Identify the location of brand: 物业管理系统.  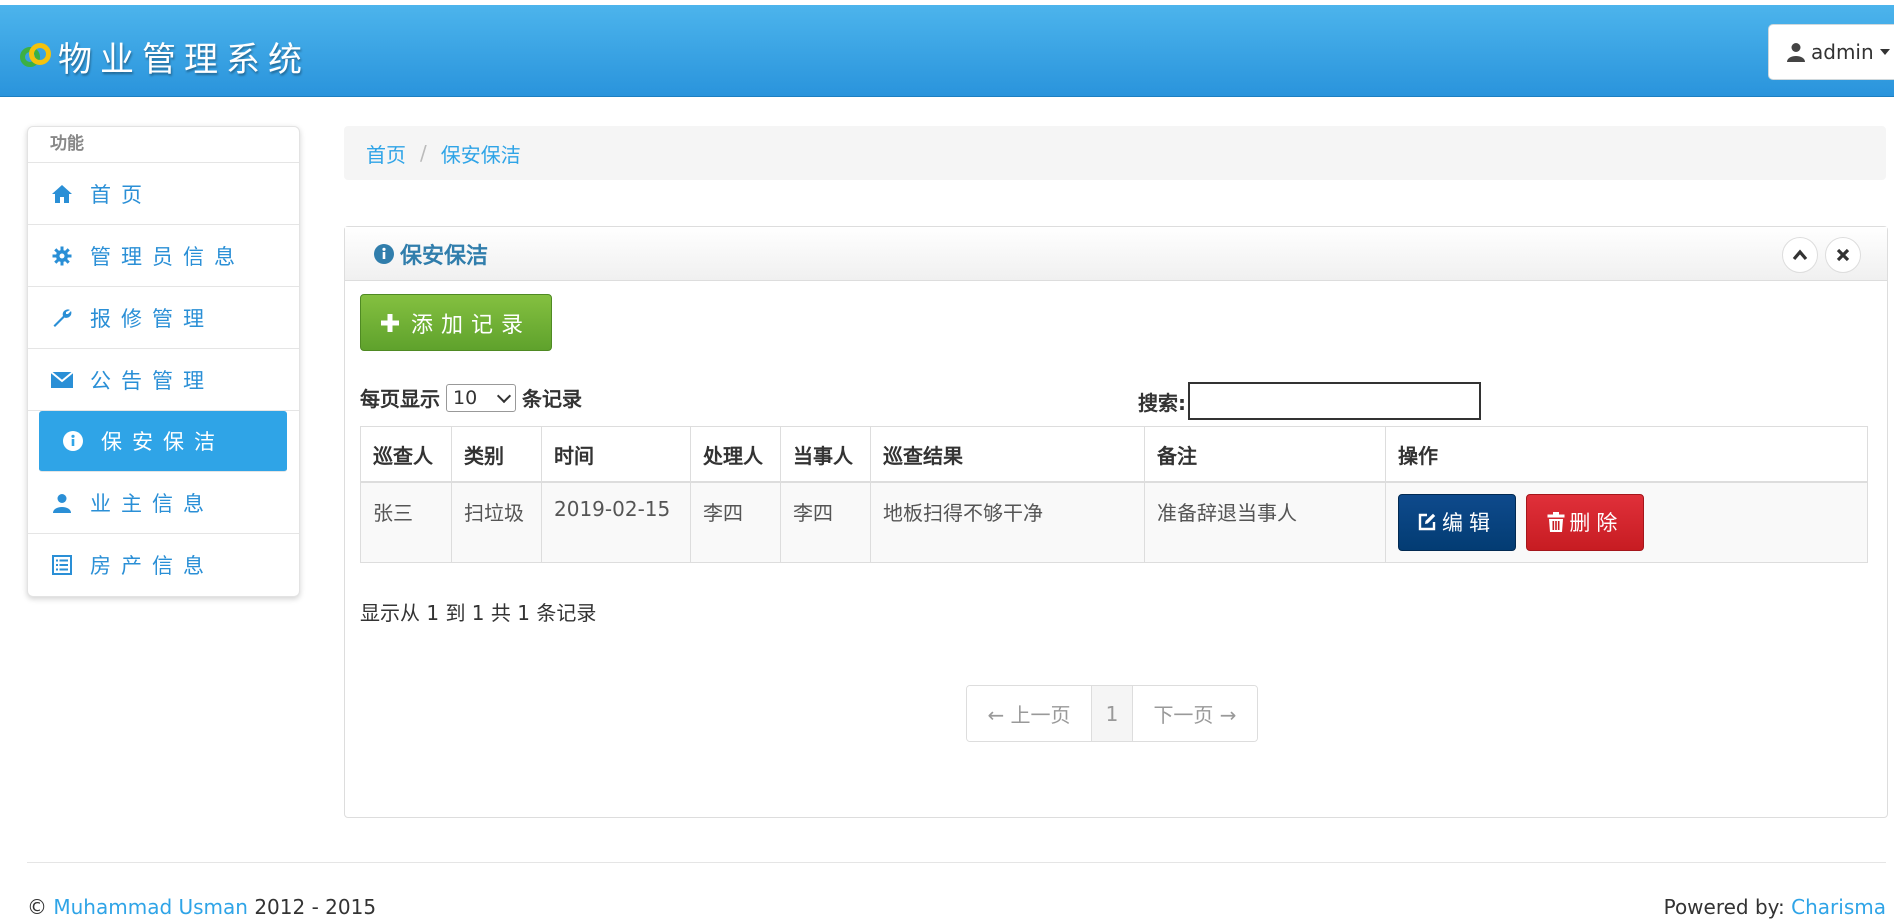
(165, 56).